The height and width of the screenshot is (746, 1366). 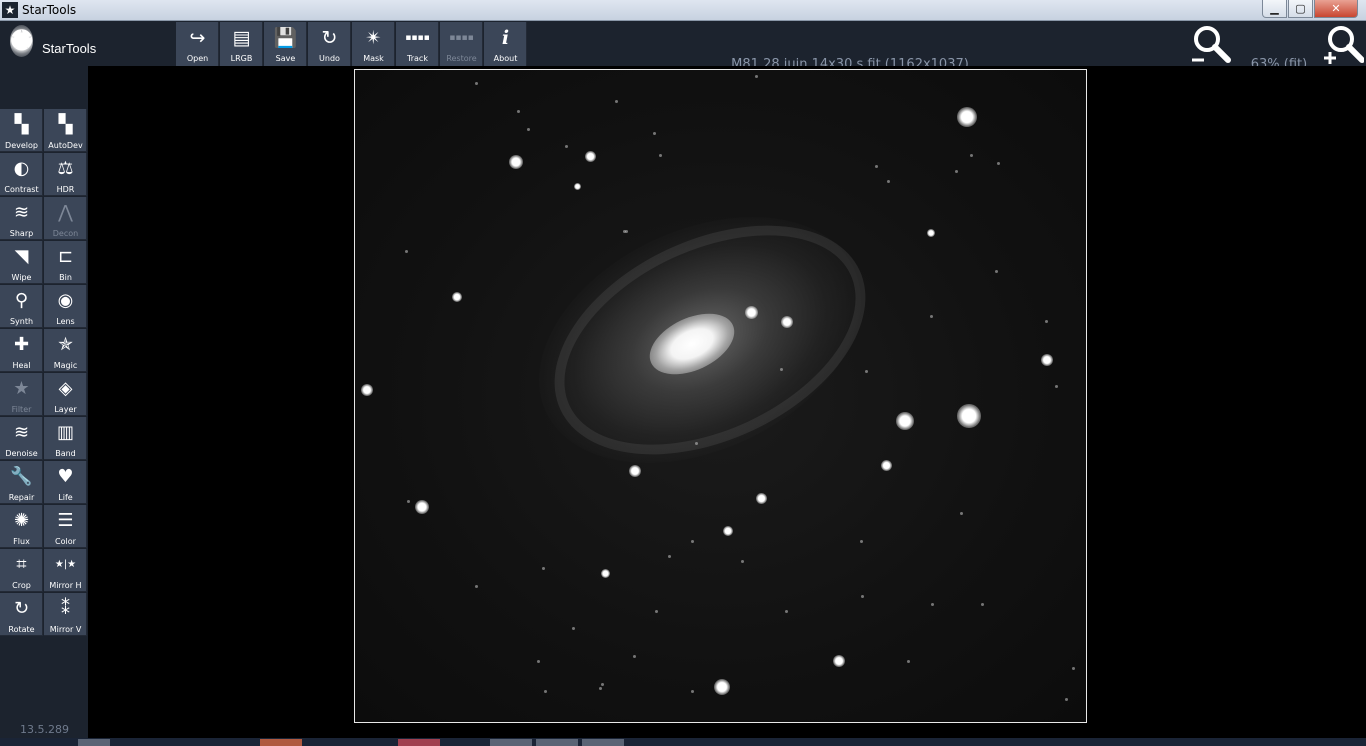 What do you see at coordinates (65, 233) in the screenshot?
I see `tool-label: Decon` at bounding box center [65, 233].